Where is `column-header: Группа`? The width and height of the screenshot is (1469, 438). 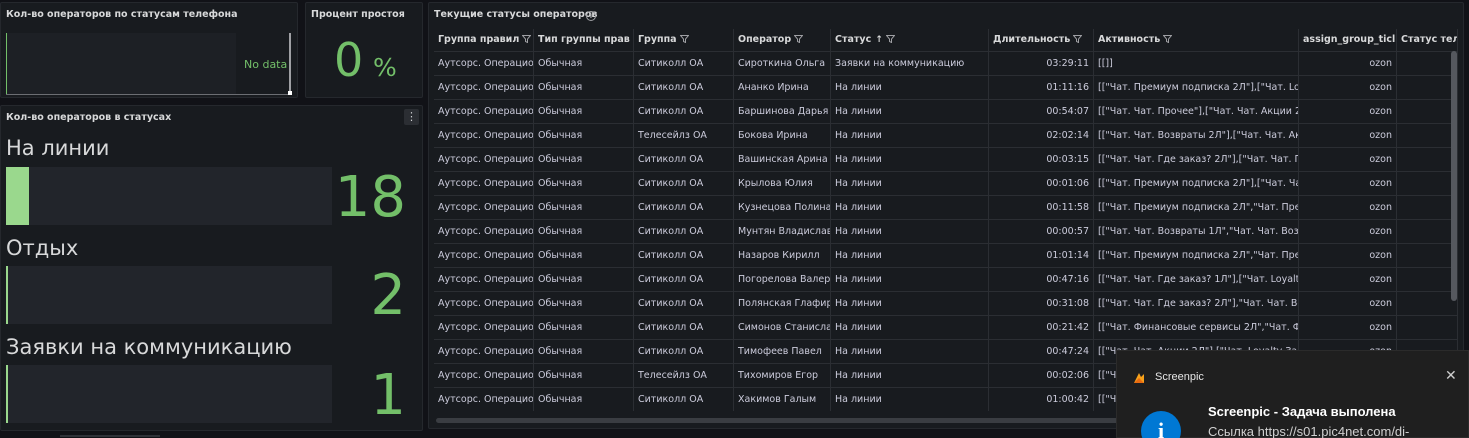
column-header: Группа is located at coordinates (684, 40).